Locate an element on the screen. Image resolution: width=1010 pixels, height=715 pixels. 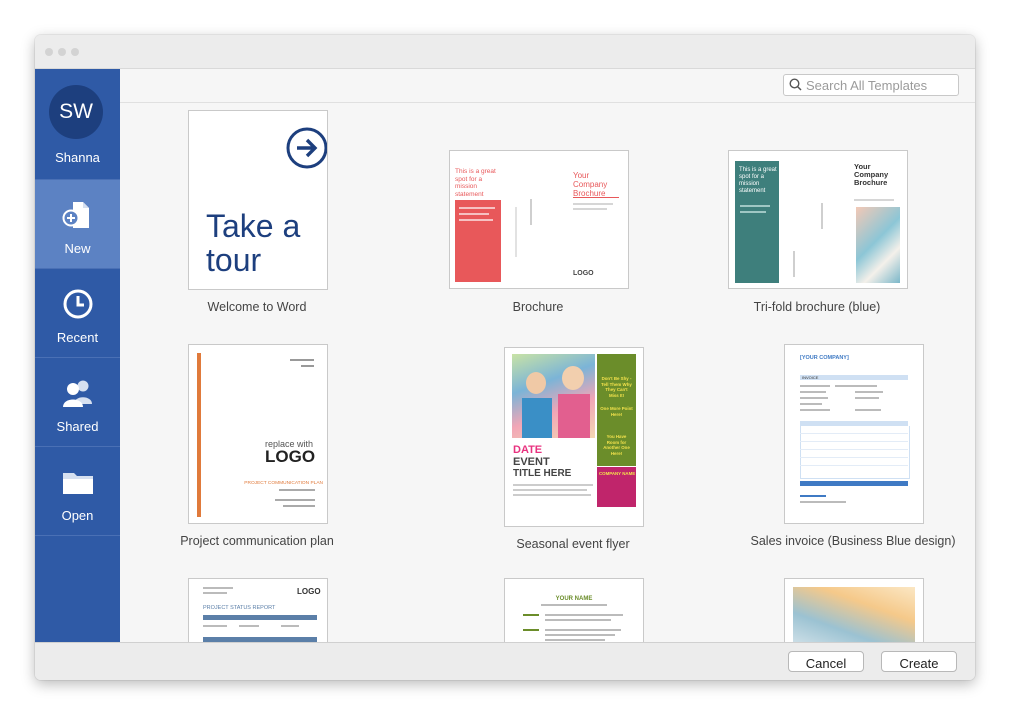
search-input is located at coordinates (880, 85).